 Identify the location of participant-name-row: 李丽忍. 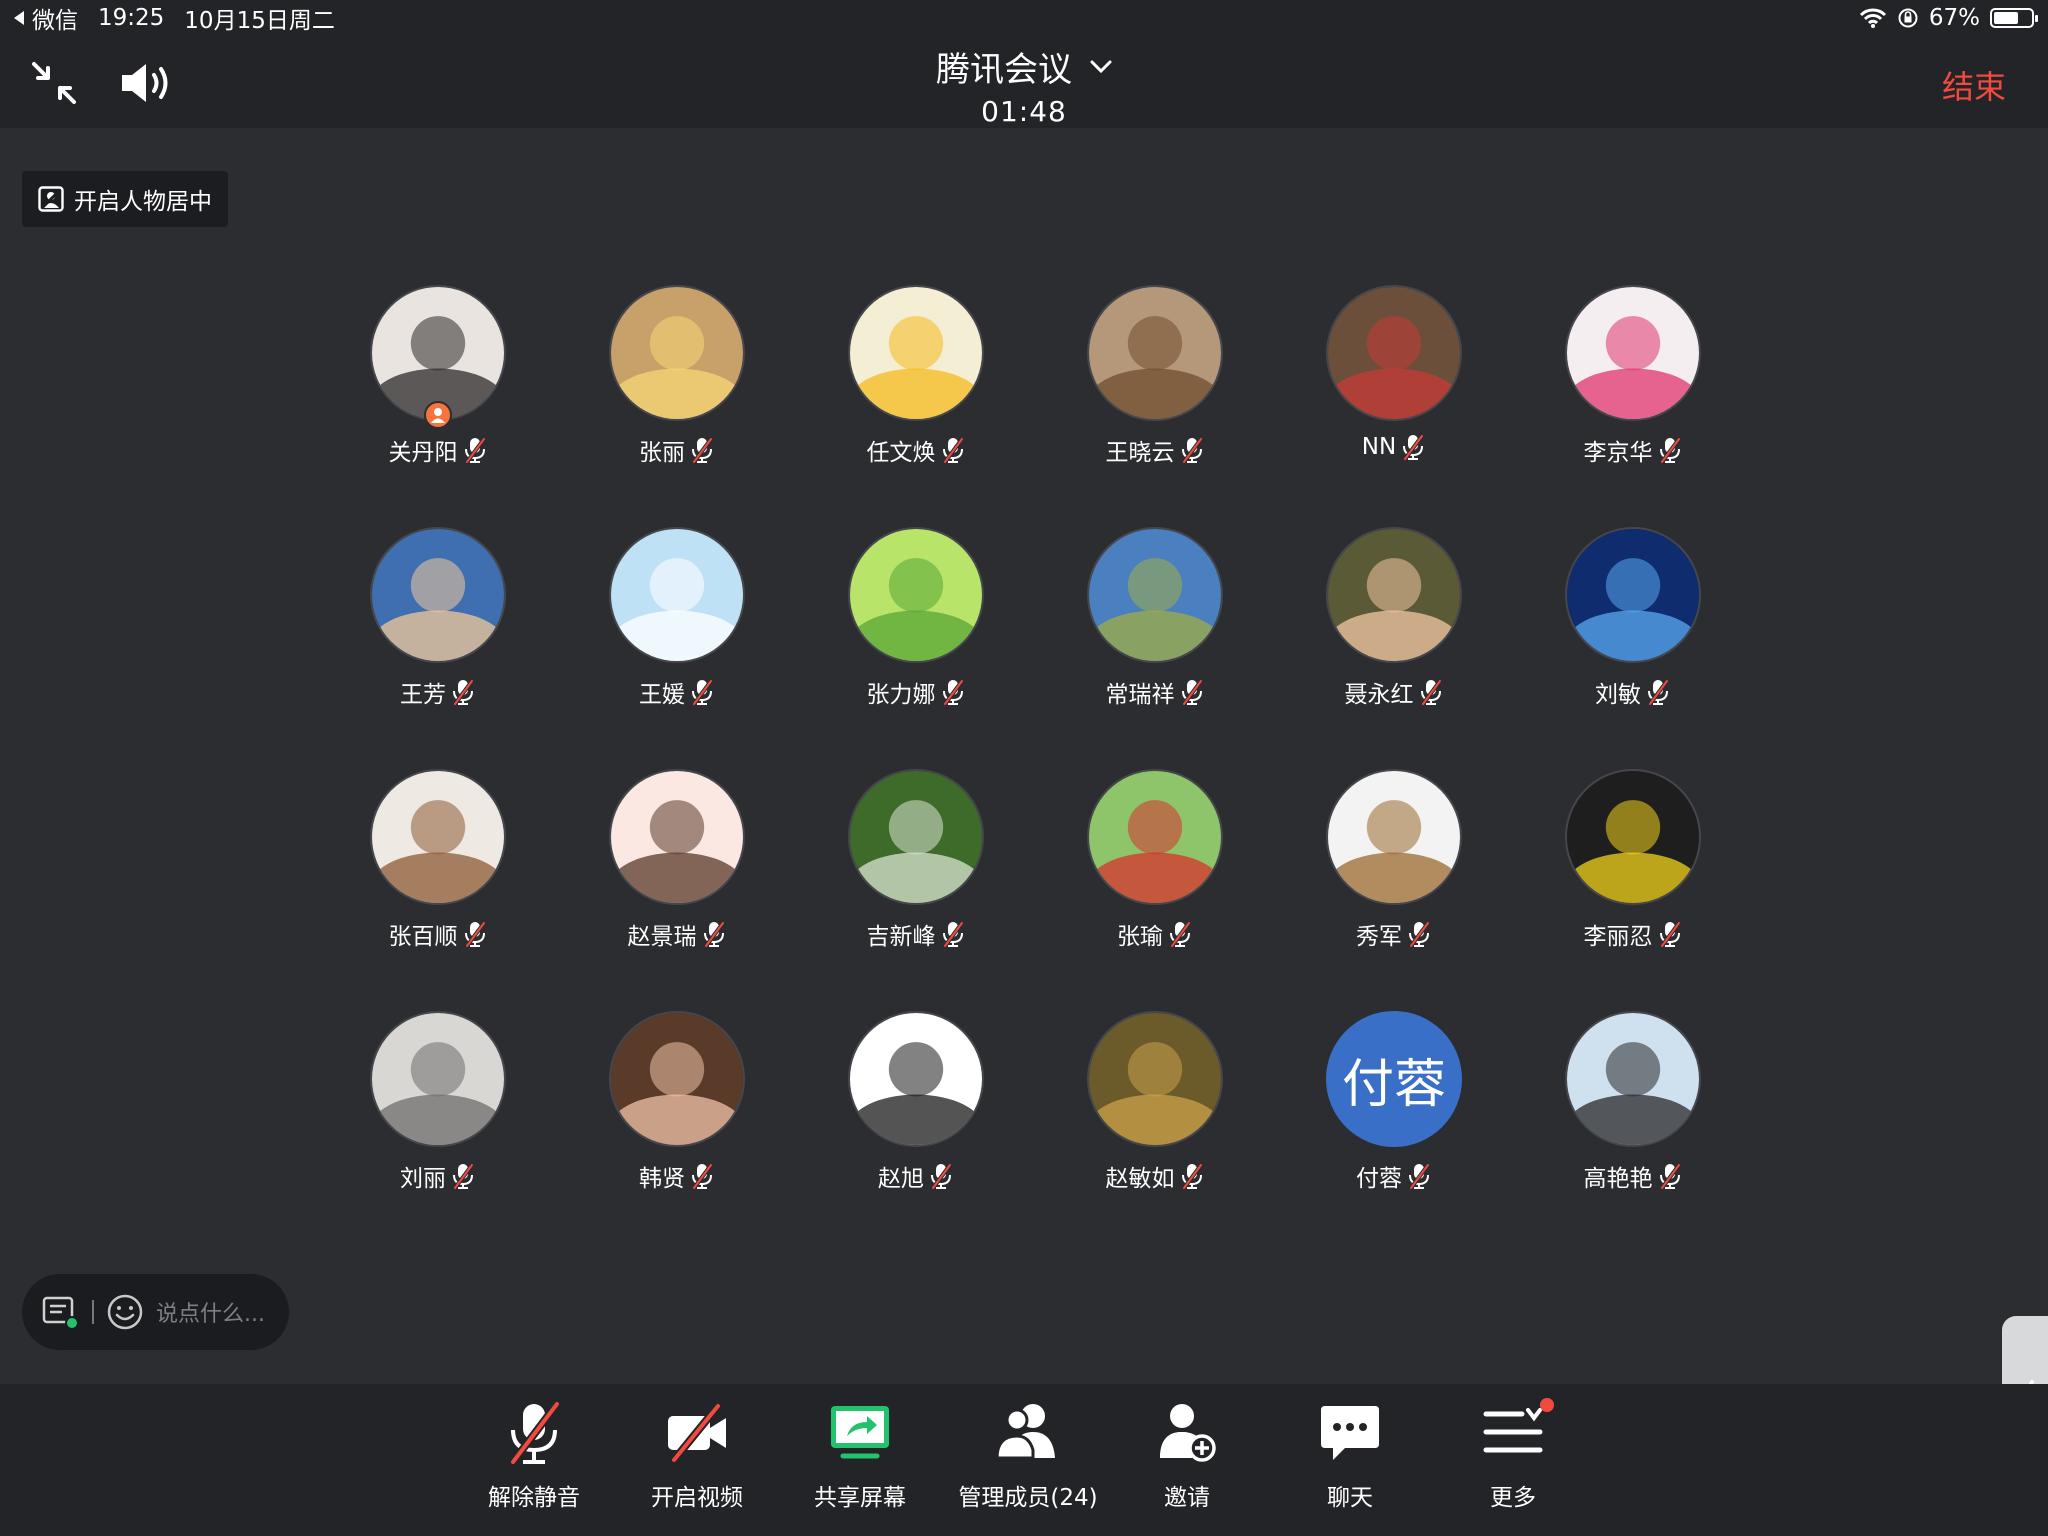
(1633, 934).